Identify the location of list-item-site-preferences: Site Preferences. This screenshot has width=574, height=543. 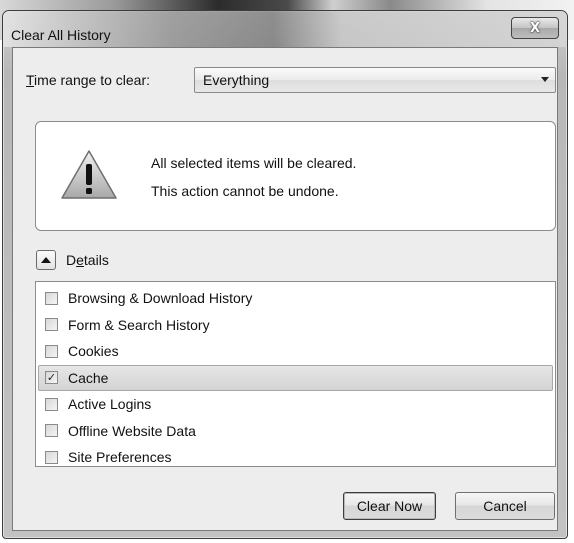
(295, 457).